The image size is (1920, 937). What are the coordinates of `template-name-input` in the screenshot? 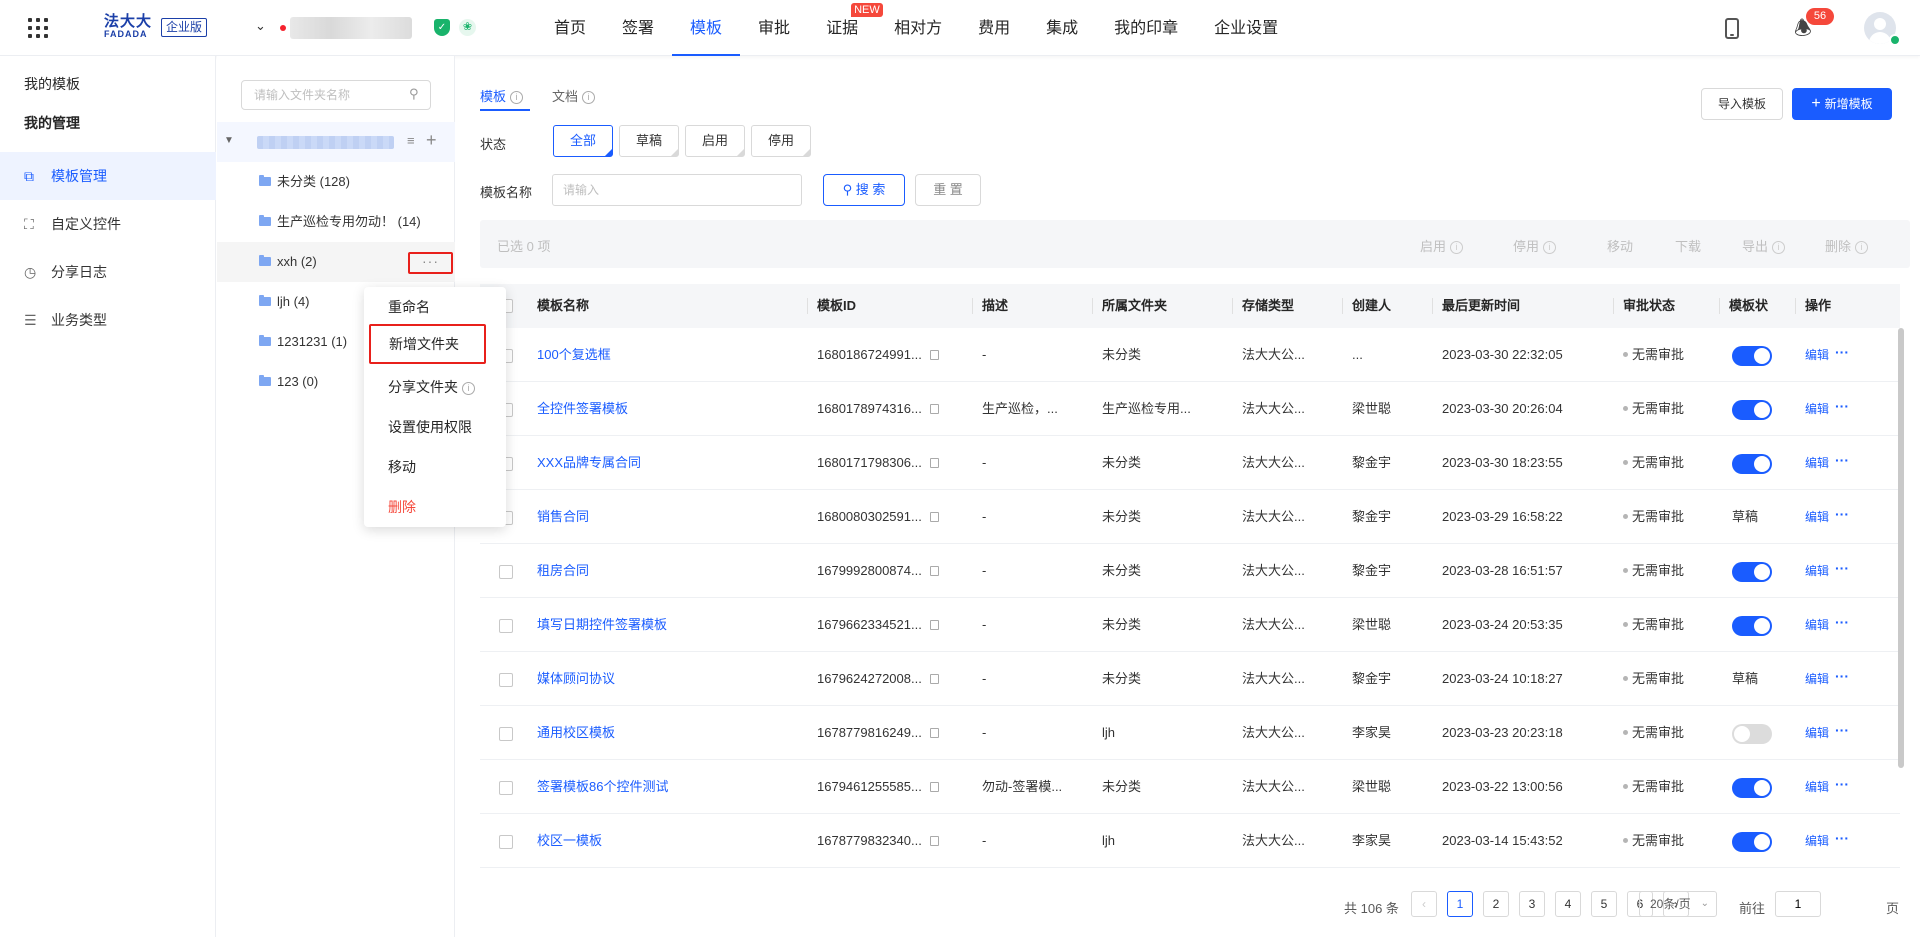 It's located at (677, 190).